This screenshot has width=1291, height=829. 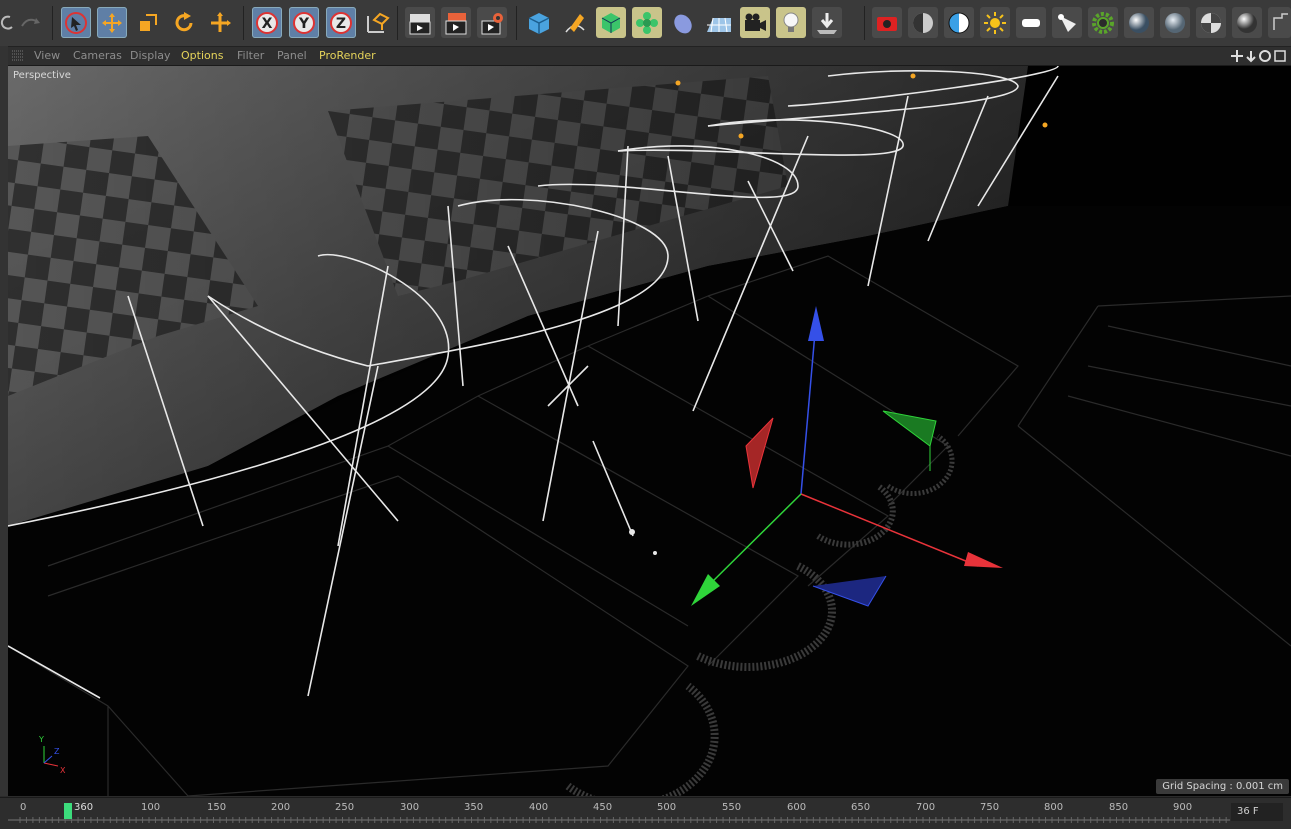 I want to click on cube-icon, so click(x=539, y=22).